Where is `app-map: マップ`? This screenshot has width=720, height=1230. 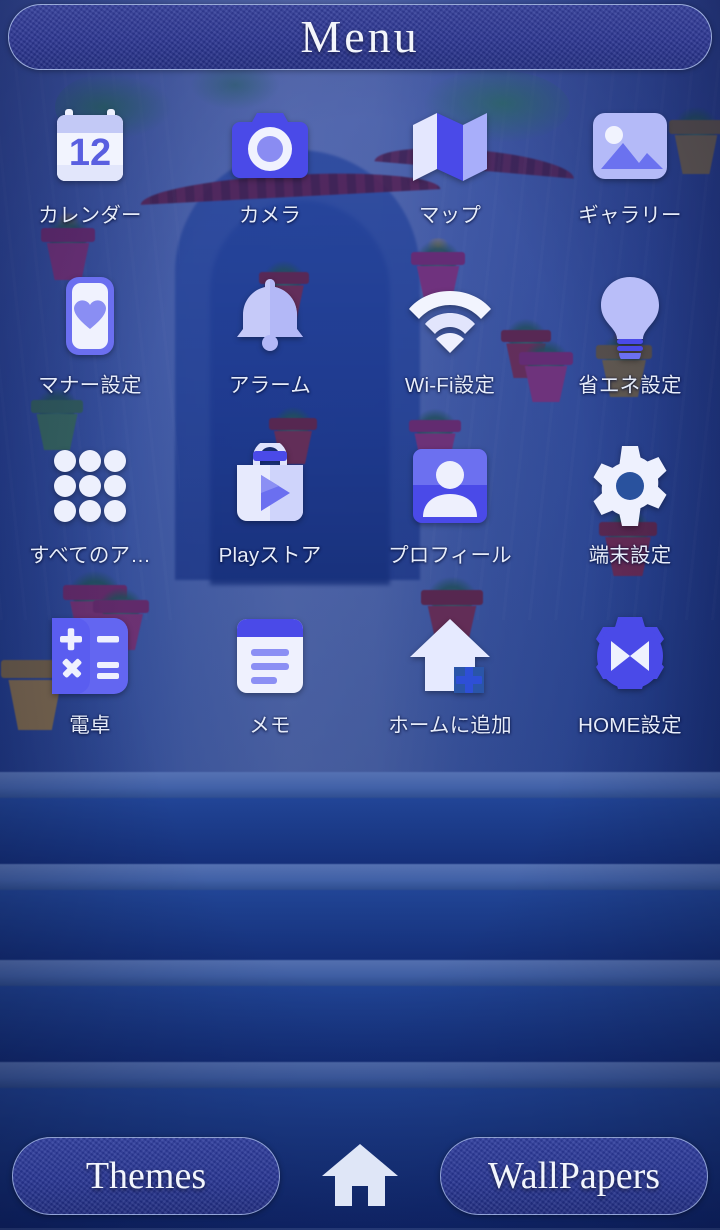
app-map: マップ is located at coordinates (450, 165).